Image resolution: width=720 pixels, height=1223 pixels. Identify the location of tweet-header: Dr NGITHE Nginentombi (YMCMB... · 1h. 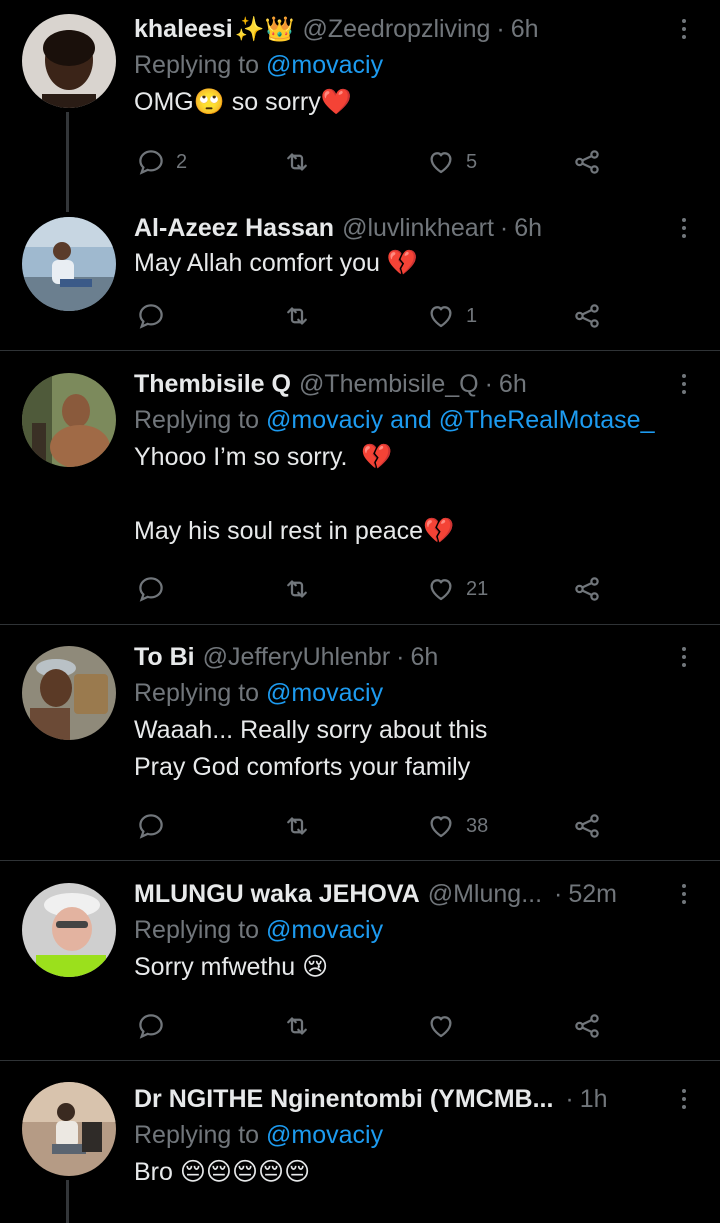
(371, 1099).